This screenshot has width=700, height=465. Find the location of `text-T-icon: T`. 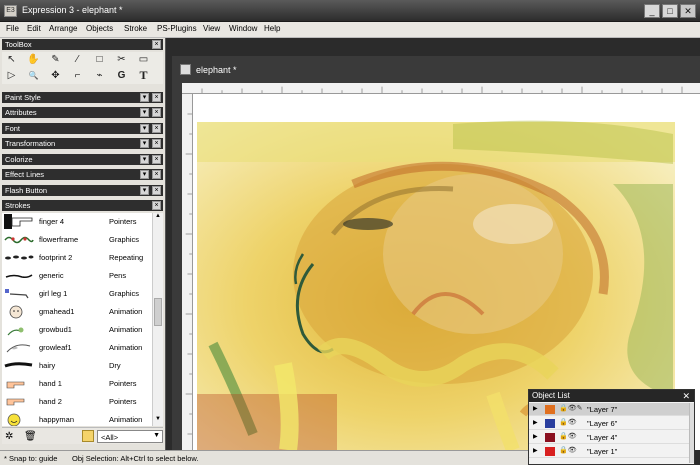

text-T-icon: T is located at coordinates (143, 75).